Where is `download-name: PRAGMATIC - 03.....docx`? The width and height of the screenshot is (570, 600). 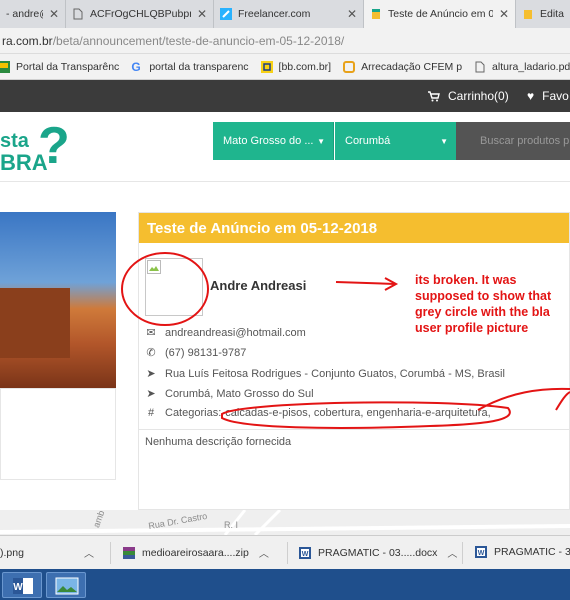
download-name: PRAGMATIC - 03.....docx is located at coordinates (378, 552).